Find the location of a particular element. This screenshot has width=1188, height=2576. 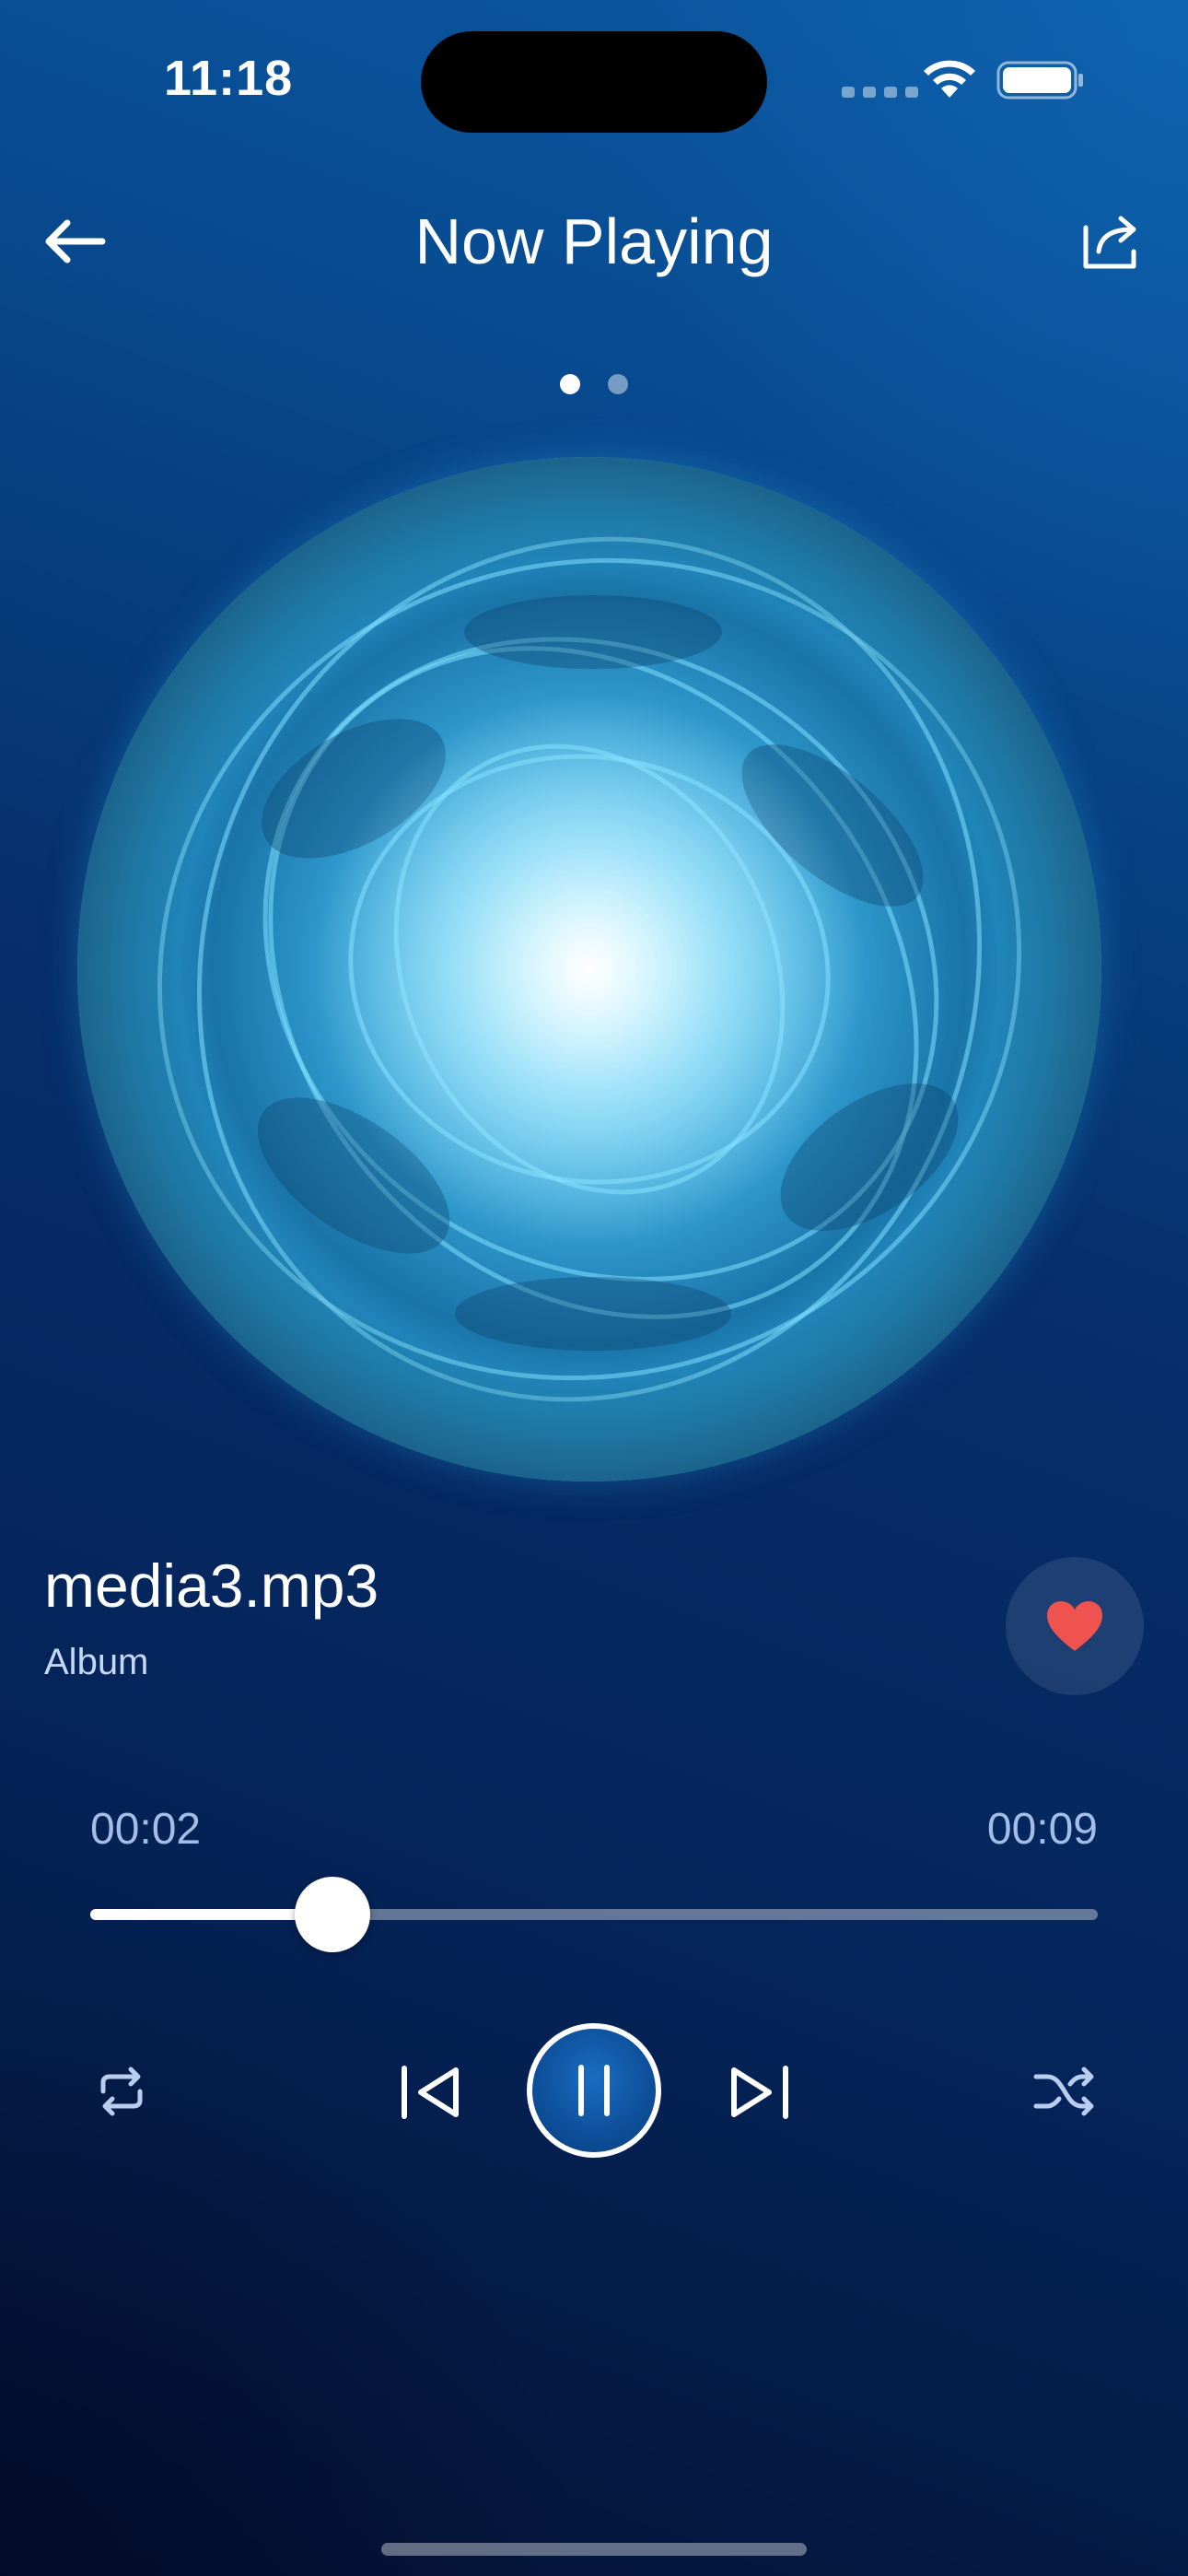

favorite-button is located at coordinates (1075, 1626).